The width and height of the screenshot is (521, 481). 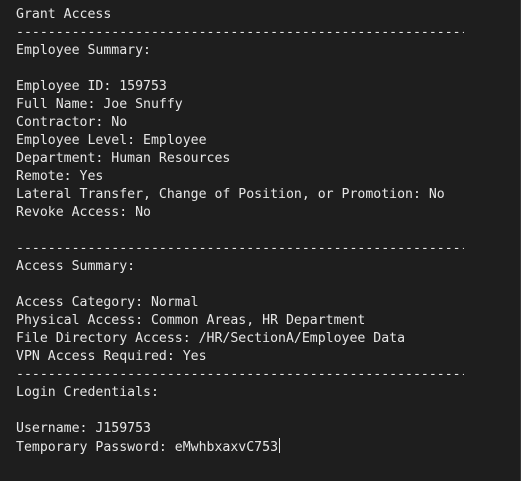 What do you see at coordinates (123, 158) in the screenshot?
I see `department-line: Department: Human Resources` at bounding box center [123, 158].